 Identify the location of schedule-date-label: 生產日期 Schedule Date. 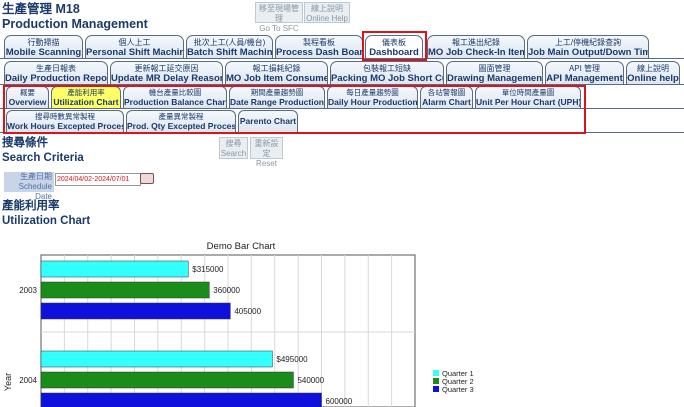
(29, 186).